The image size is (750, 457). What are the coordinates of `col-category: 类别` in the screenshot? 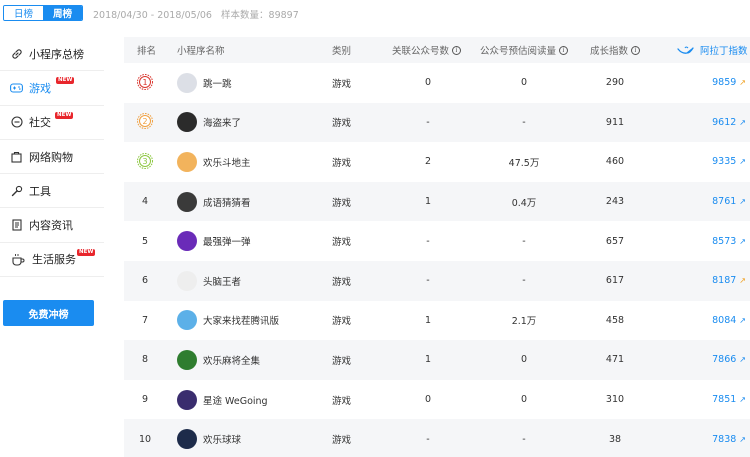 It's located at (341, 50).